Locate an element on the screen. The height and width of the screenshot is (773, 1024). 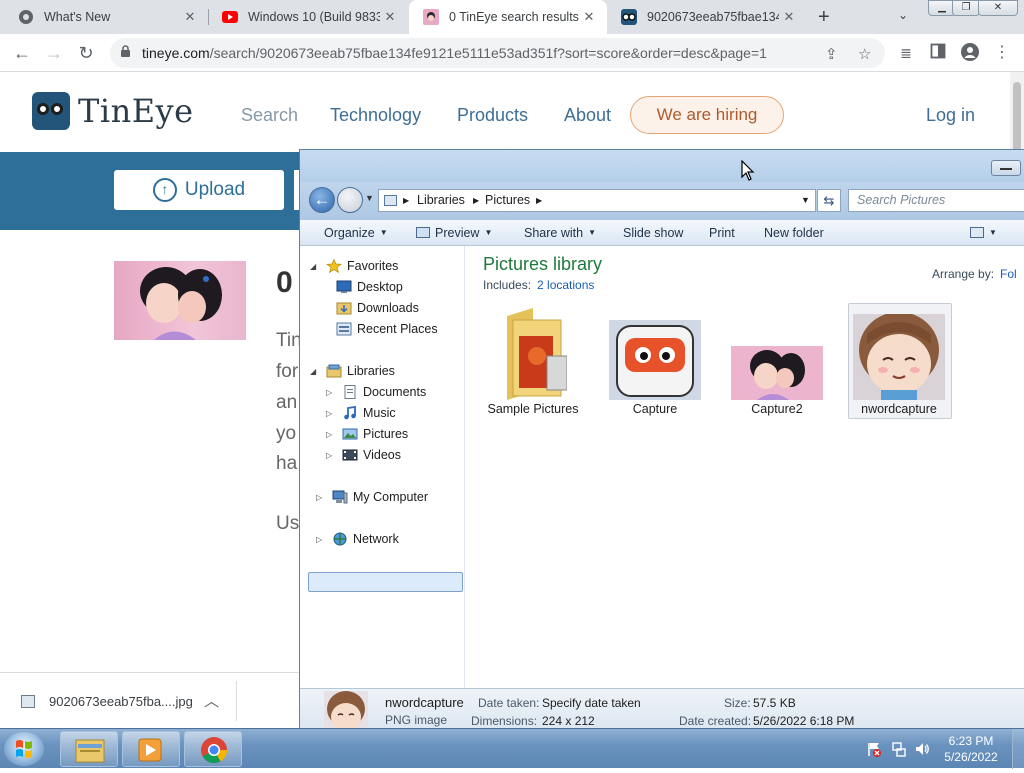
download-filename: 9020673eeab75fba....jpg is located at coordinates (121, 701).